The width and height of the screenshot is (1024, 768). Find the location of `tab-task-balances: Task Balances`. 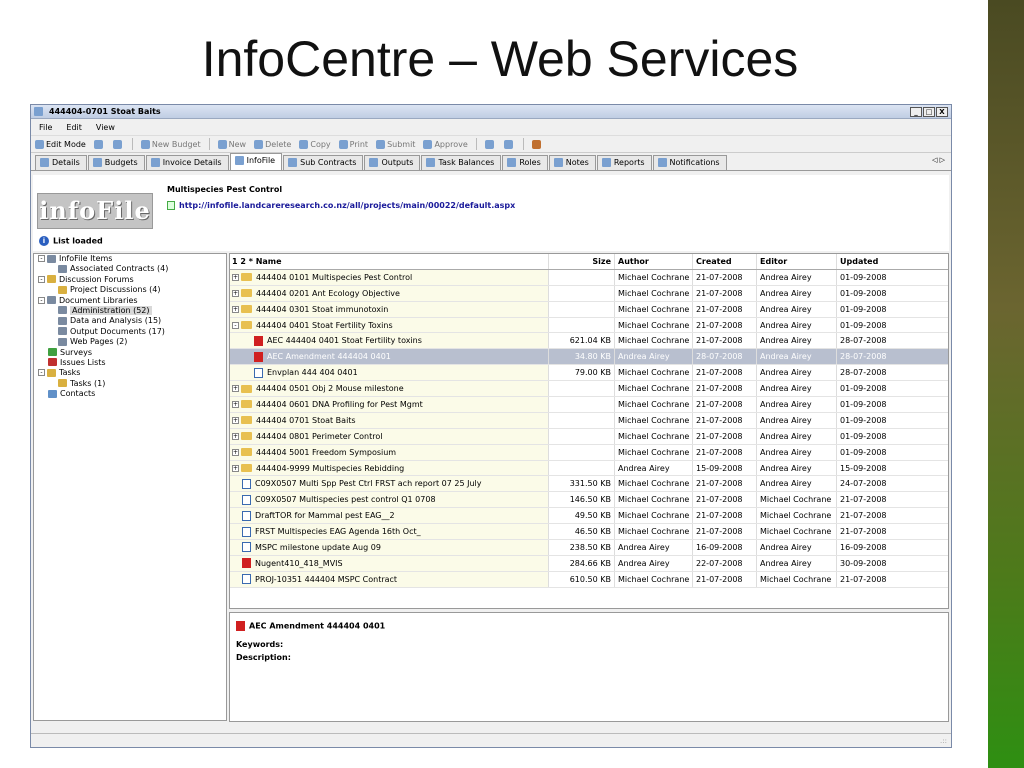

tab-task-balances: Task Balances is located at coordinates (461, 162).